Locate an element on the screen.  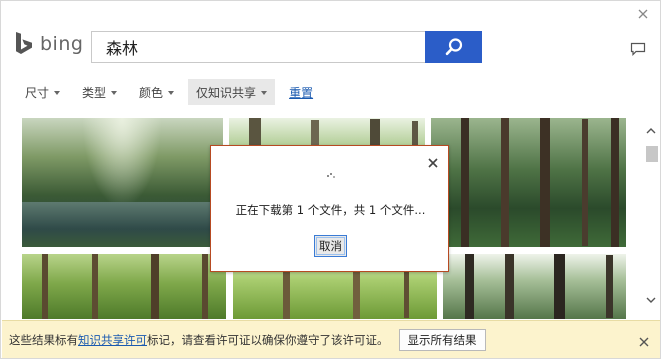
bing-logo: bing is located at coordinates (48, 44).